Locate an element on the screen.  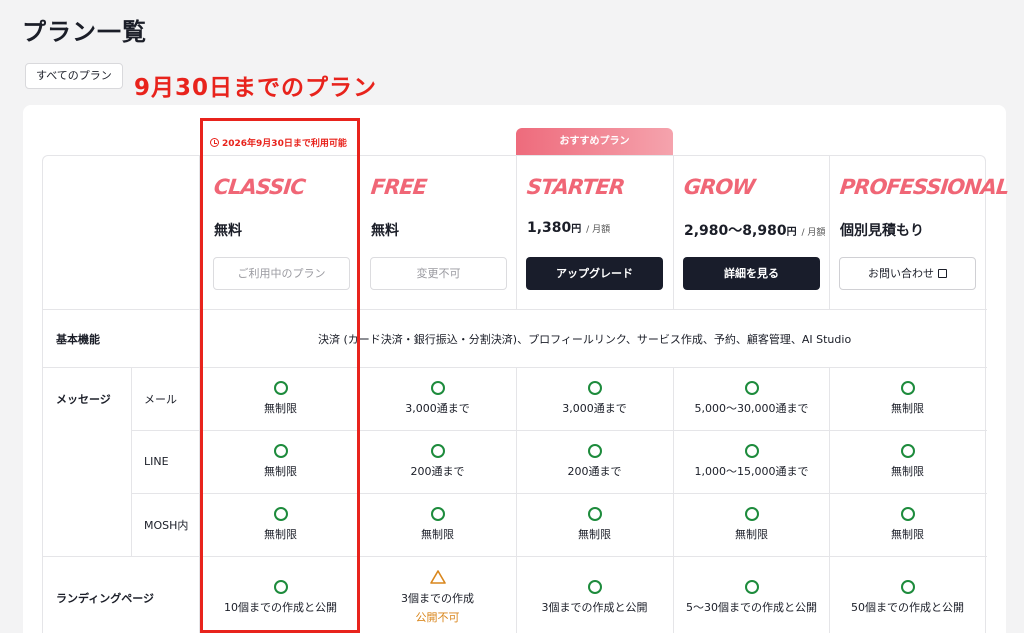
sub-label-line: LINE is located at coordinates (156, 461).